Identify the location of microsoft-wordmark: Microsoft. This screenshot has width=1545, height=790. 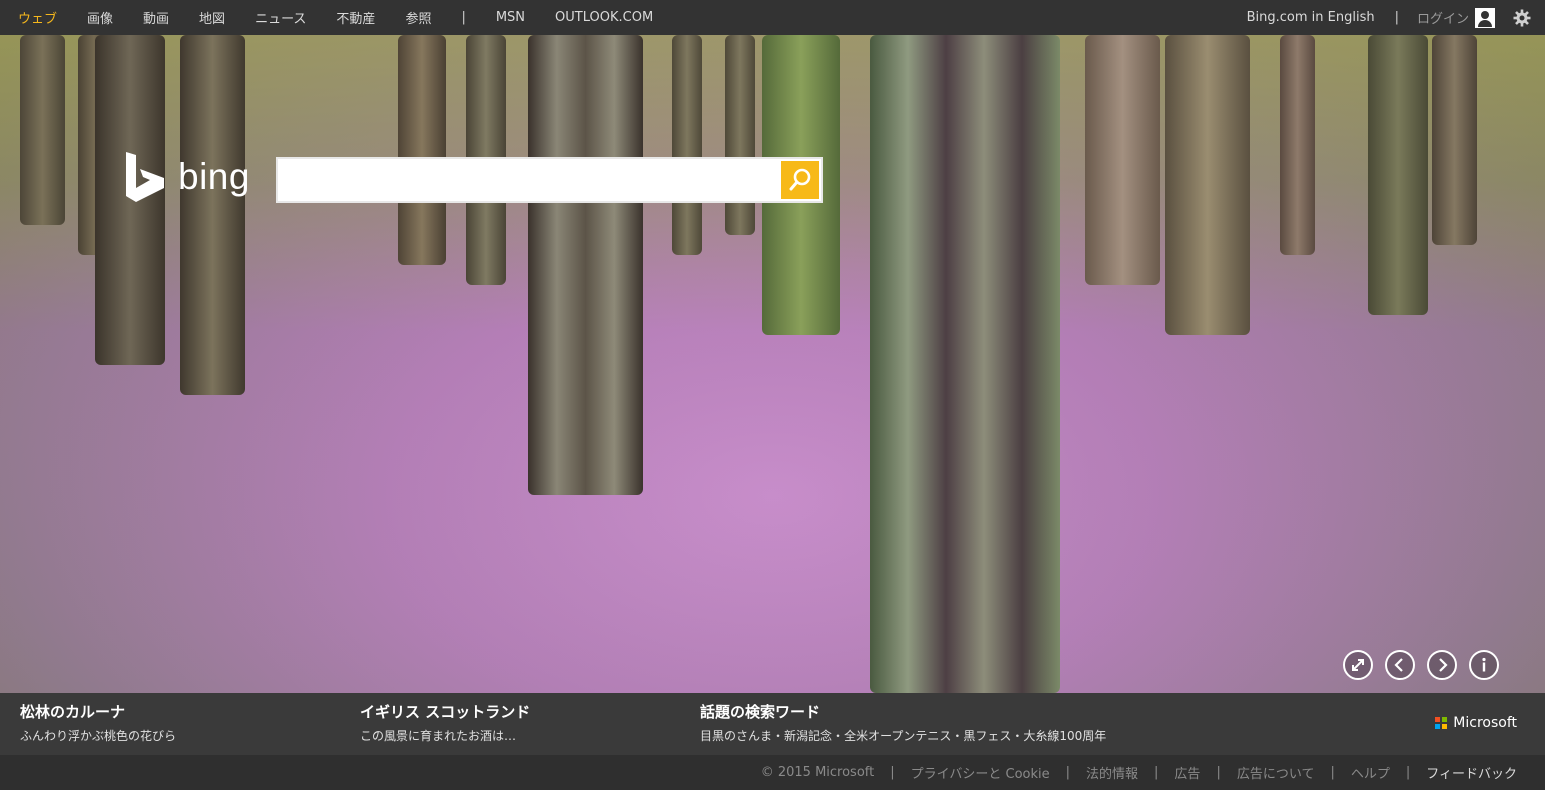
(1485, 723).